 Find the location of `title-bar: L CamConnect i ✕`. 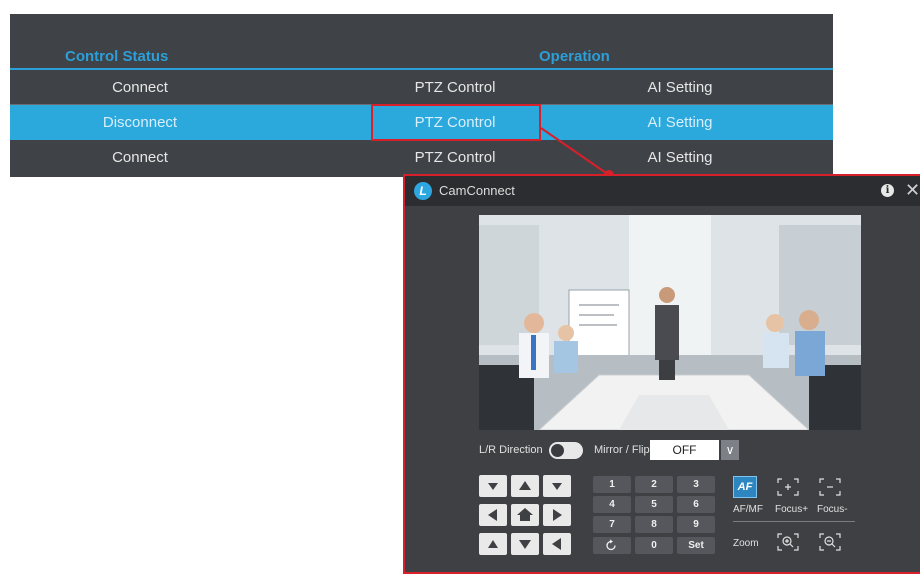

title-bar: L CamConnect i ✕ is located at coordinates (662, 191).